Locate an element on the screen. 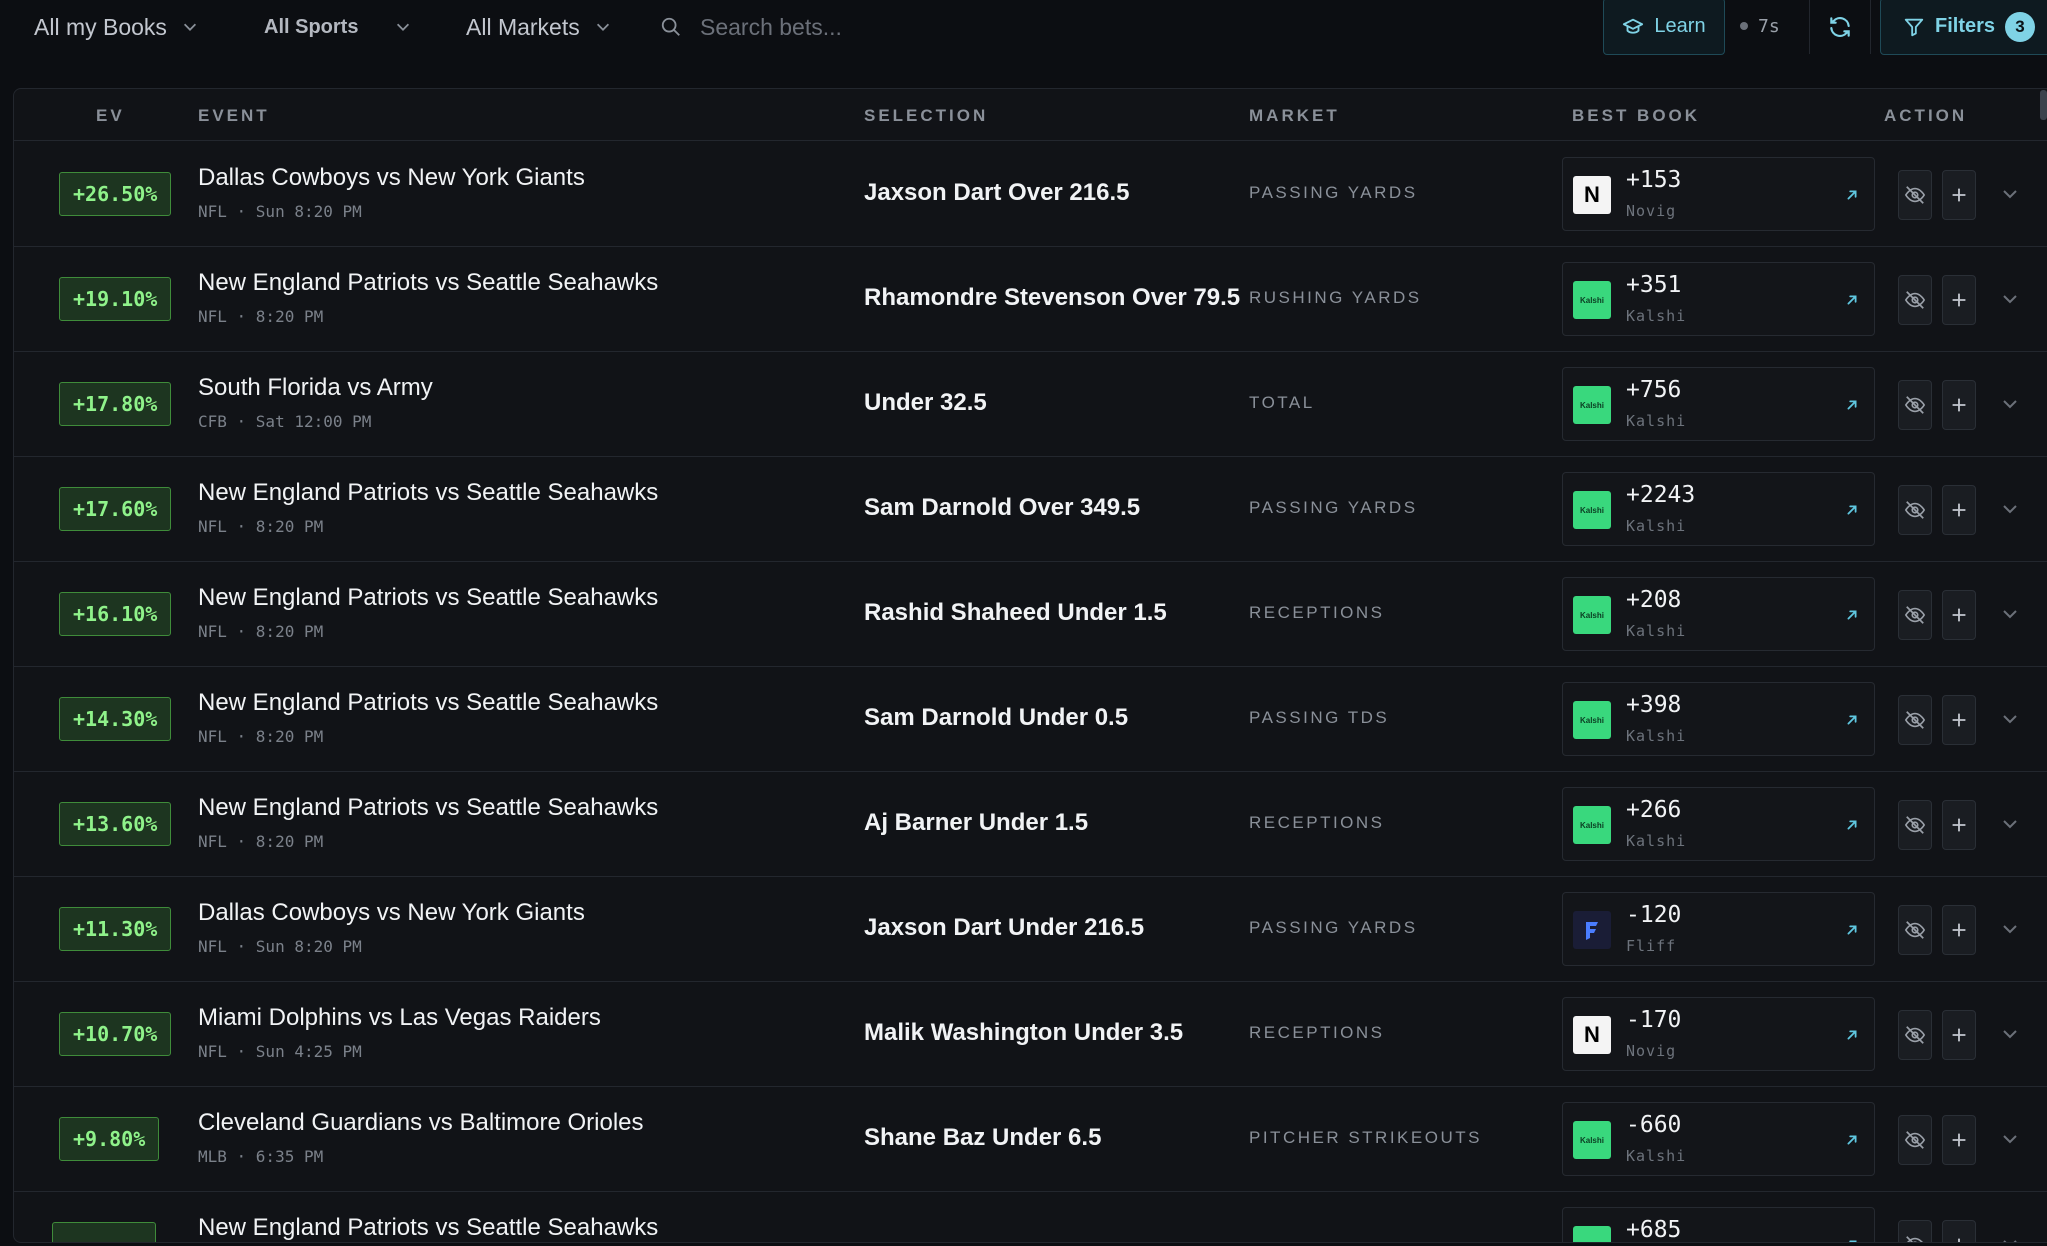 The height and width of the screenshot is (1246, 2047). sports-dropdown: All Sports is located at coordinates (338, 27).